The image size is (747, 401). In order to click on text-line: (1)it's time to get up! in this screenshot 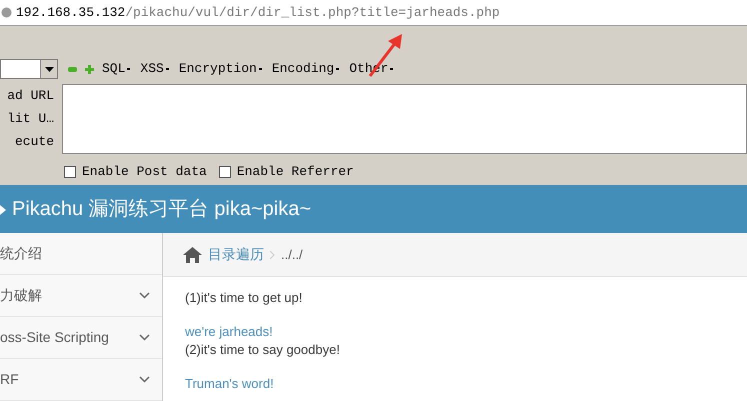, I will do `click(244, 298)`.